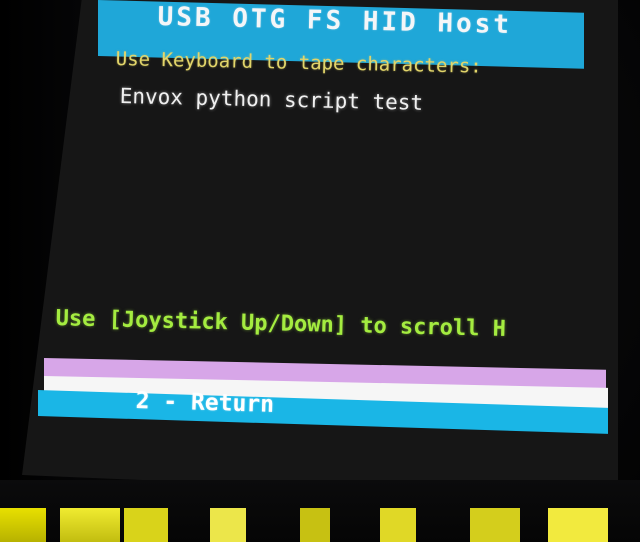 This screenshot has width=640, height=542. Describe the element at coordinates (271, 99) in the screenshot. I see `typed-text: Envox python script test` at that location.